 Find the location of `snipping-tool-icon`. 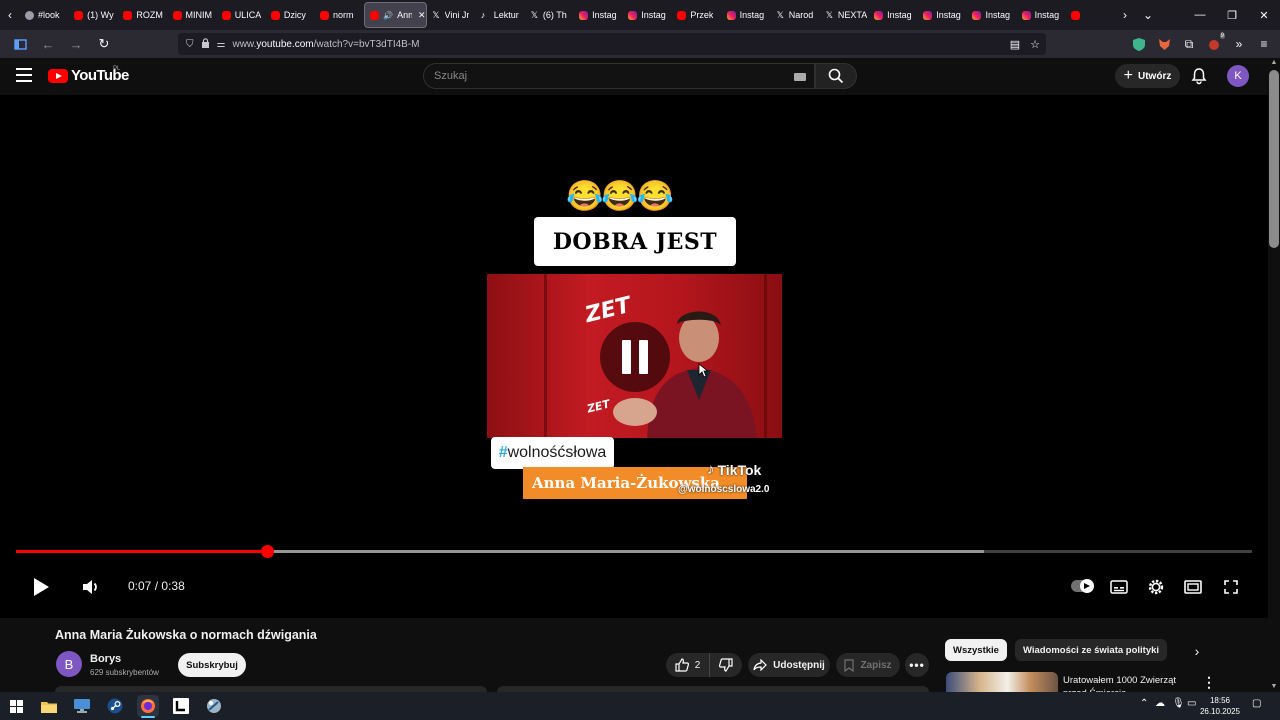

snipping-tool-icon is located at coordinates (214, 706).